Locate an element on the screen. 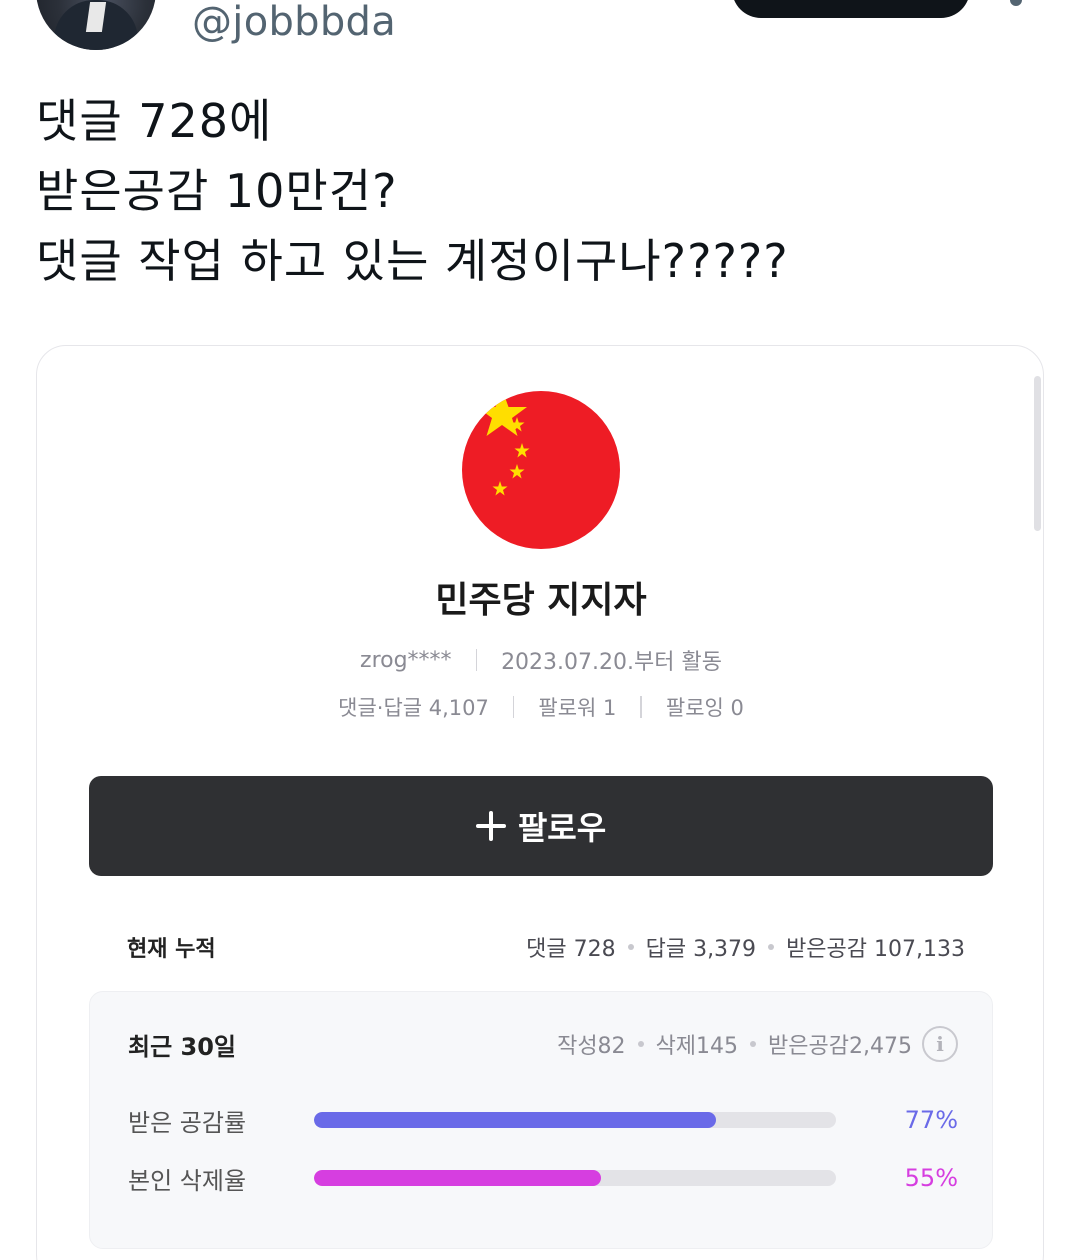  profile-meta: zrog**** 2023.07.20.부터 활동 is located at coordinates (540, 660).